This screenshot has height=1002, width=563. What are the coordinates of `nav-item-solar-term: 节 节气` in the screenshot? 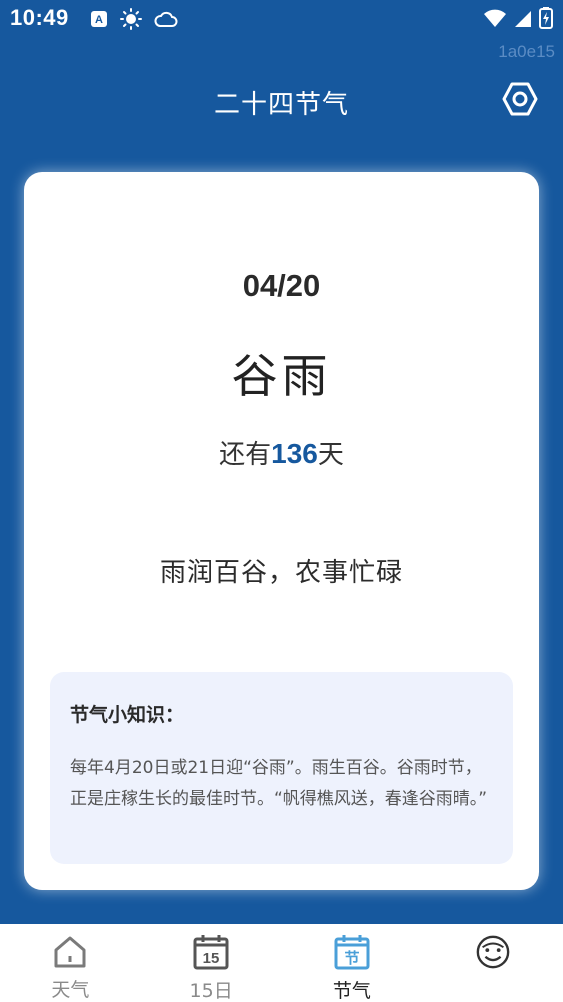 It's located at (352, 963).